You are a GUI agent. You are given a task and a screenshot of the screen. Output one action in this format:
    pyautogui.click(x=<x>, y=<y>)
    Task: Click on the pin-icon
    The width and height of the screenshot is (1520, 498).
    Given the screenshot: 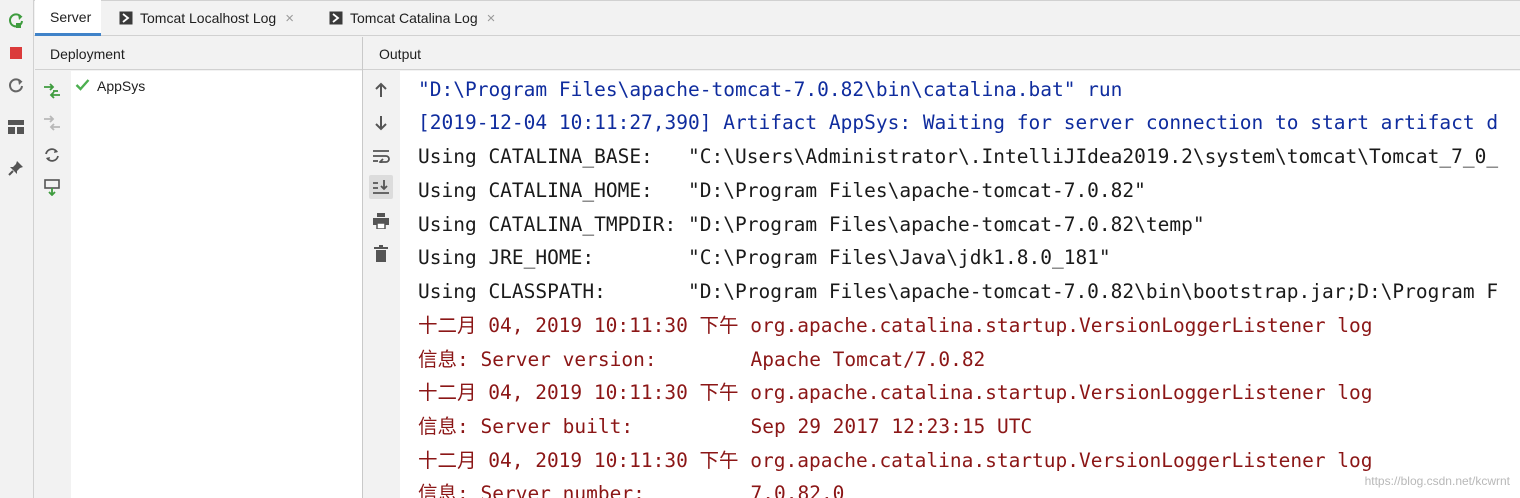 What is the action you would take?
    pyautogui.click(x=16, y=168)
    